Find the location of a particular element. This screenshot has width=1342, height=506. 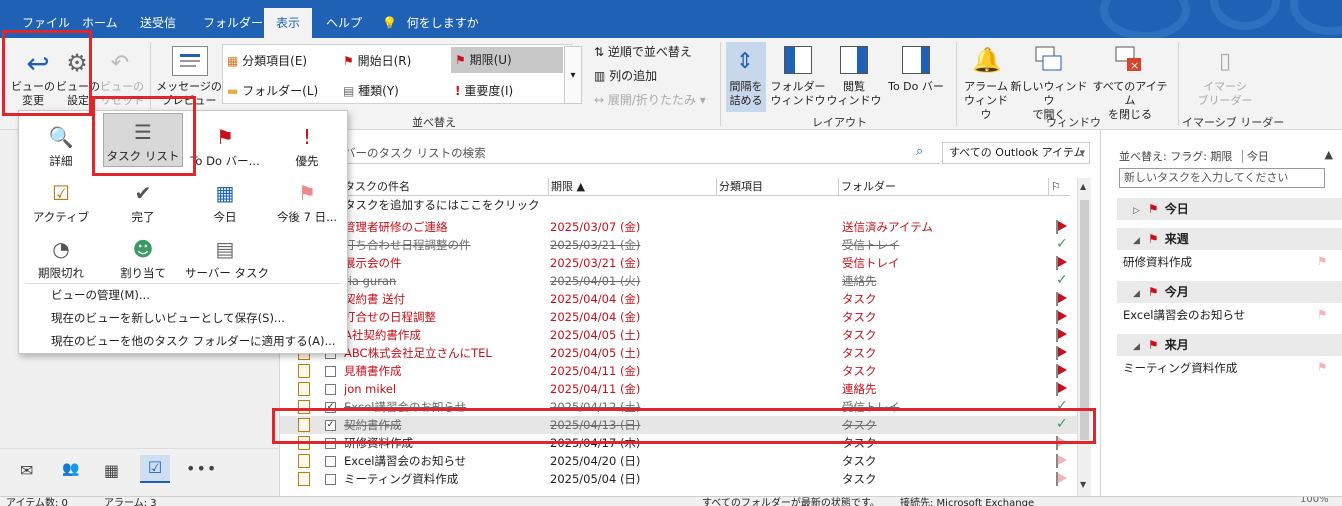

todo-group-header: ◢ ⚑ 今月 is located at coordinates (1229, 292).